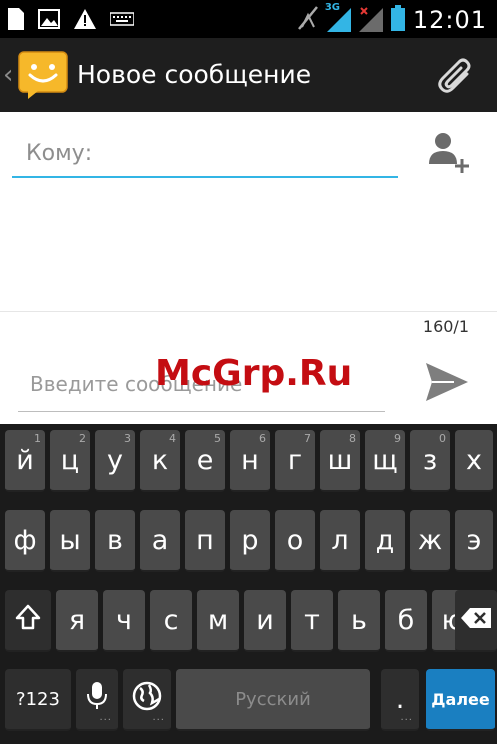 The image size is (497, 744). What do you see at coordinates (194, 74) in the screenshot?
I see `page-title: Новое сообщение` at bounding box center [194, 74].